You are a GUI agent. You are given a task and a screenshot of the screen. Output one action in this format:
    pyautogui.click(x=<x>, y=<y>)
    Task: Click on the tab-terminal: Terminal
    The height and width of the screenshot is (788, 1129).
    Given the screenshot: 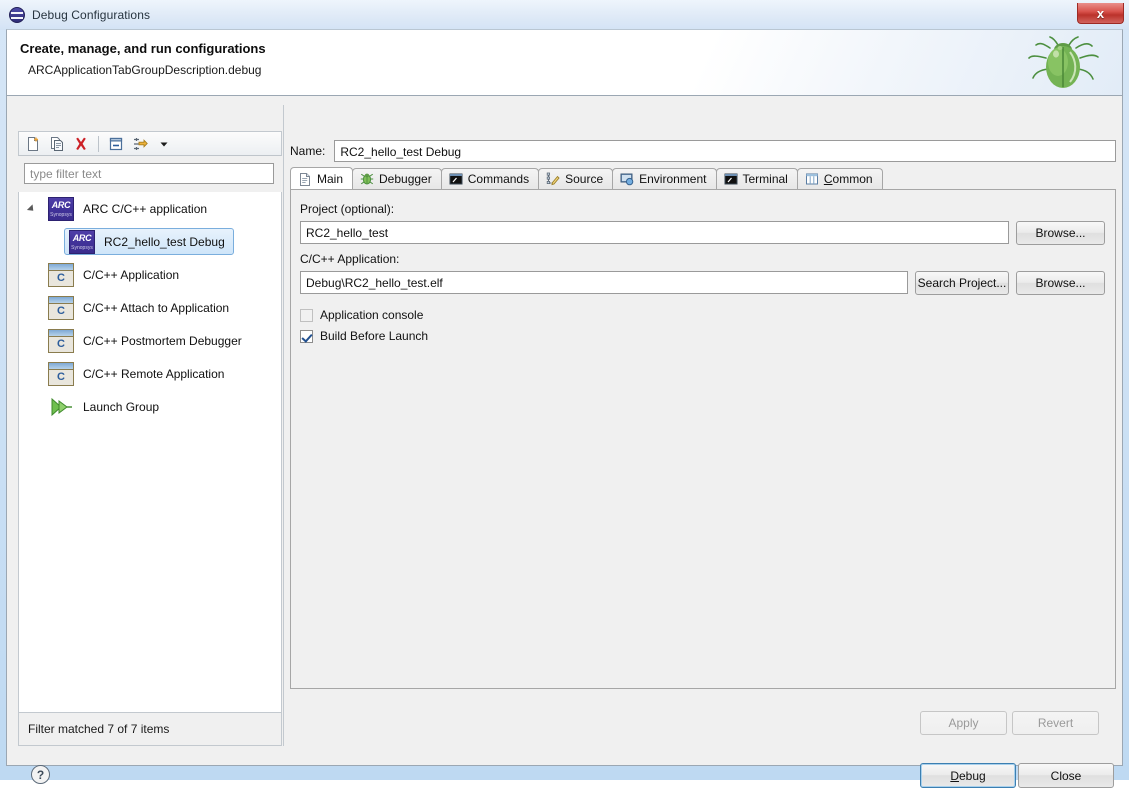 What is the action you would take?
    pyautogui.click(x=756, y=178)
    